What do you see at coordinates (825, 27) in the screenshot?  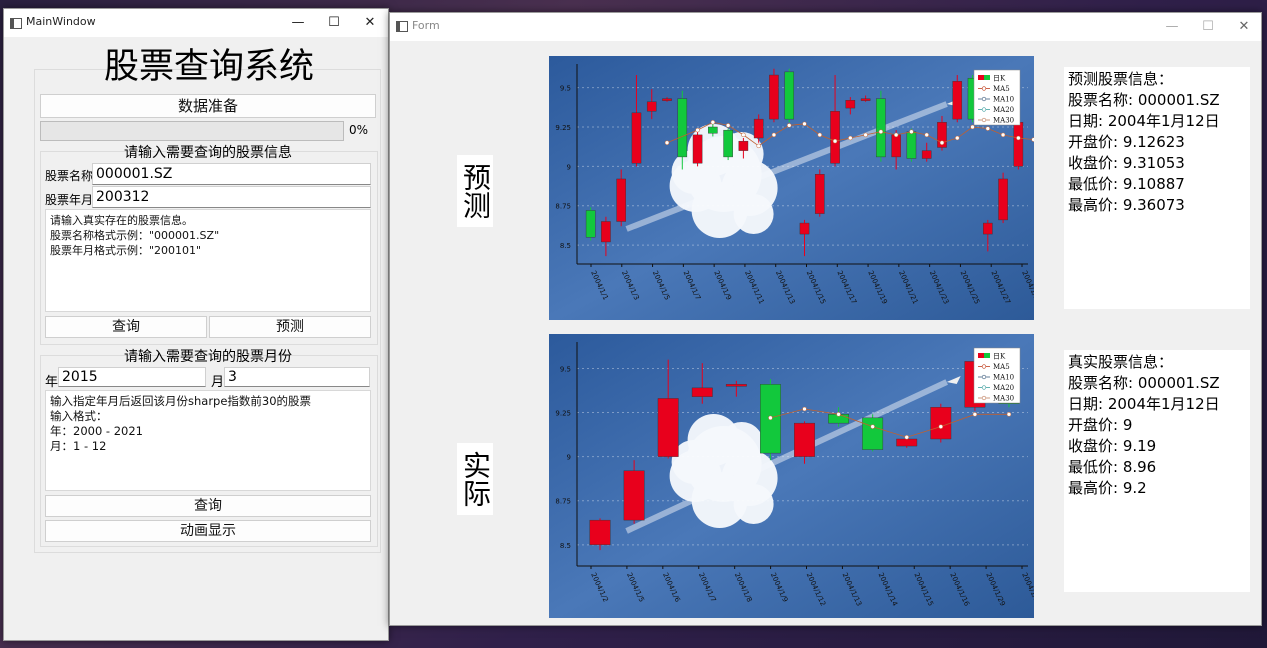 I see `form-titlebar: Form — ☐ ✕` at bounding box center [825, 27].